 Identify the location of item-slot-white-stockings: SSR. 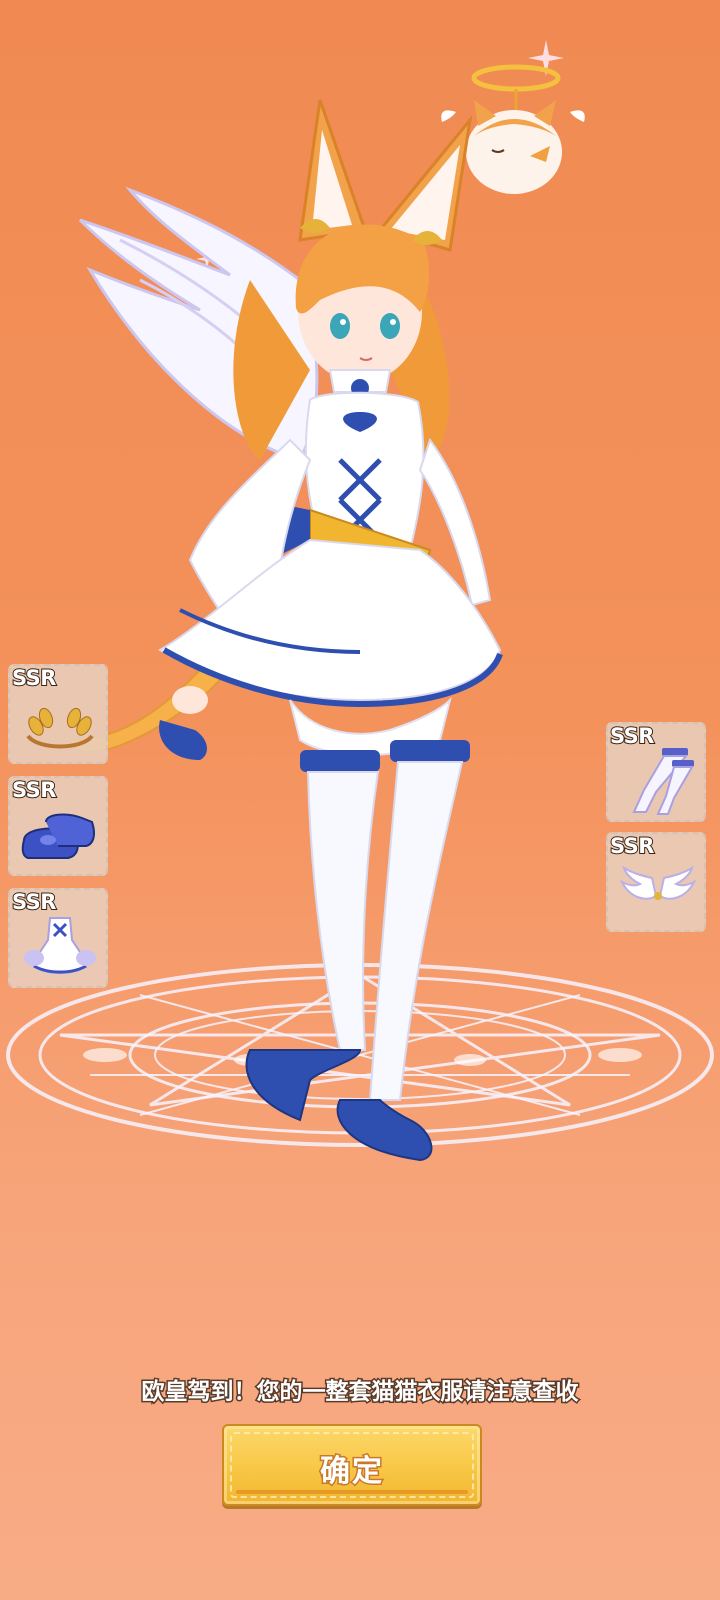
(656, 772).